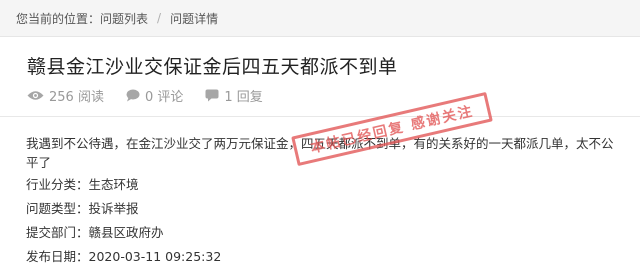 Image resolution: width=640 pixels, height=272 pixels. Describe the element at coordinates (35, 95) in the screenshot. I see `eye-icon` at that location.